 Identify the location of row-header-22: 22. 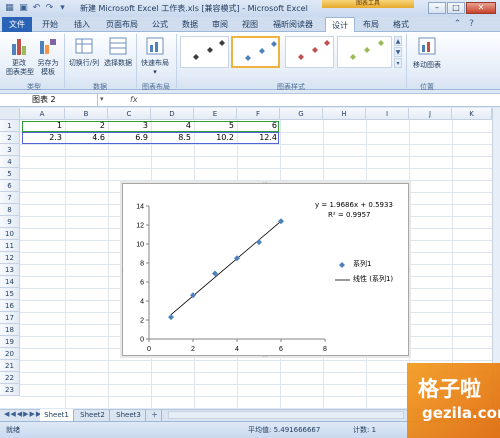
(10, 378).